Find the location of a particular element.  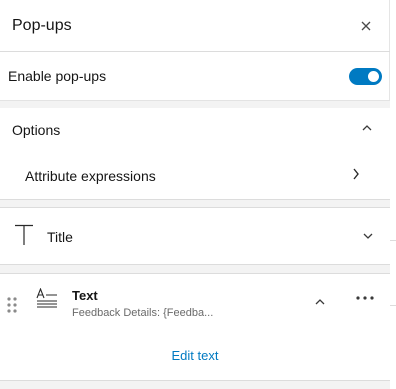

title-text-icon is located at coordinates (24, 234).